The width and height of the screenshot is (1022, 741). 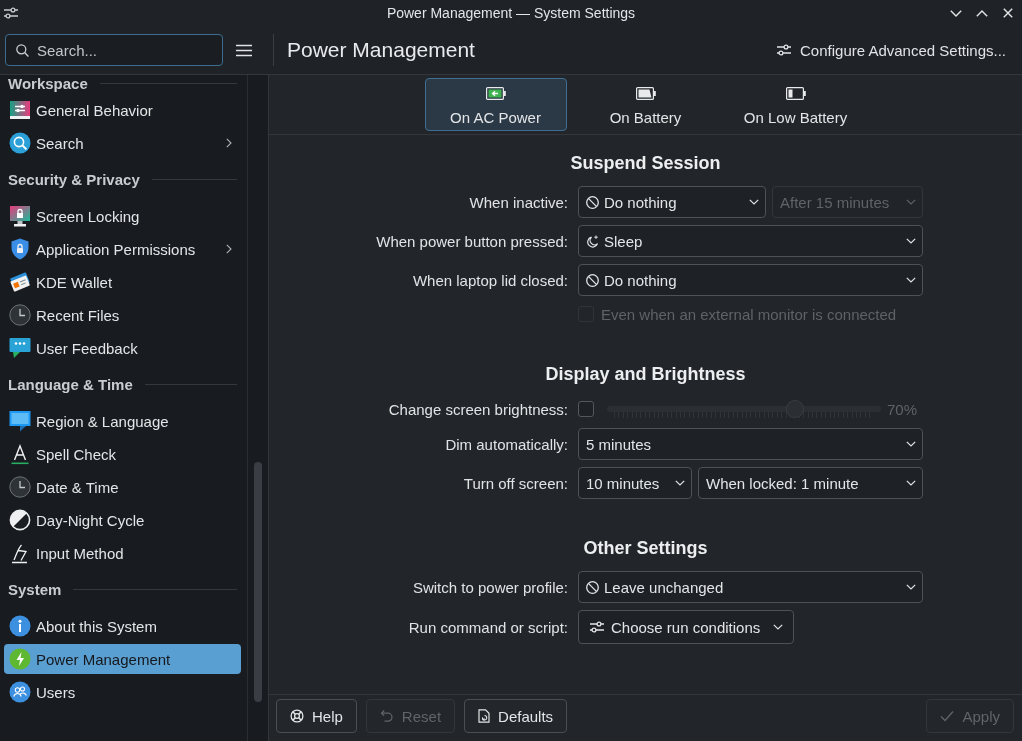 I want to click on defaults-button: Defaults, so click(x=516, y=716).